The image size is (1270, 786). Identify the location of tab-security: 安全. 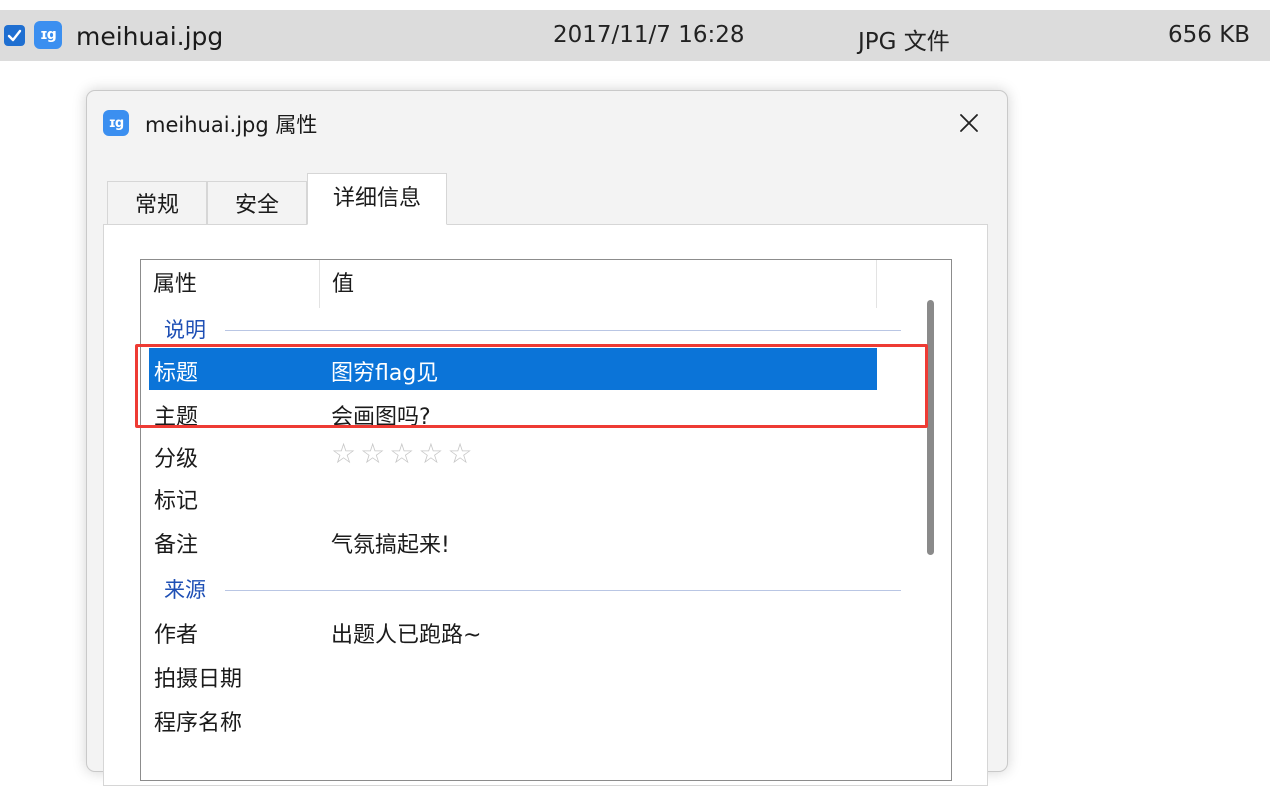
(257, 203).